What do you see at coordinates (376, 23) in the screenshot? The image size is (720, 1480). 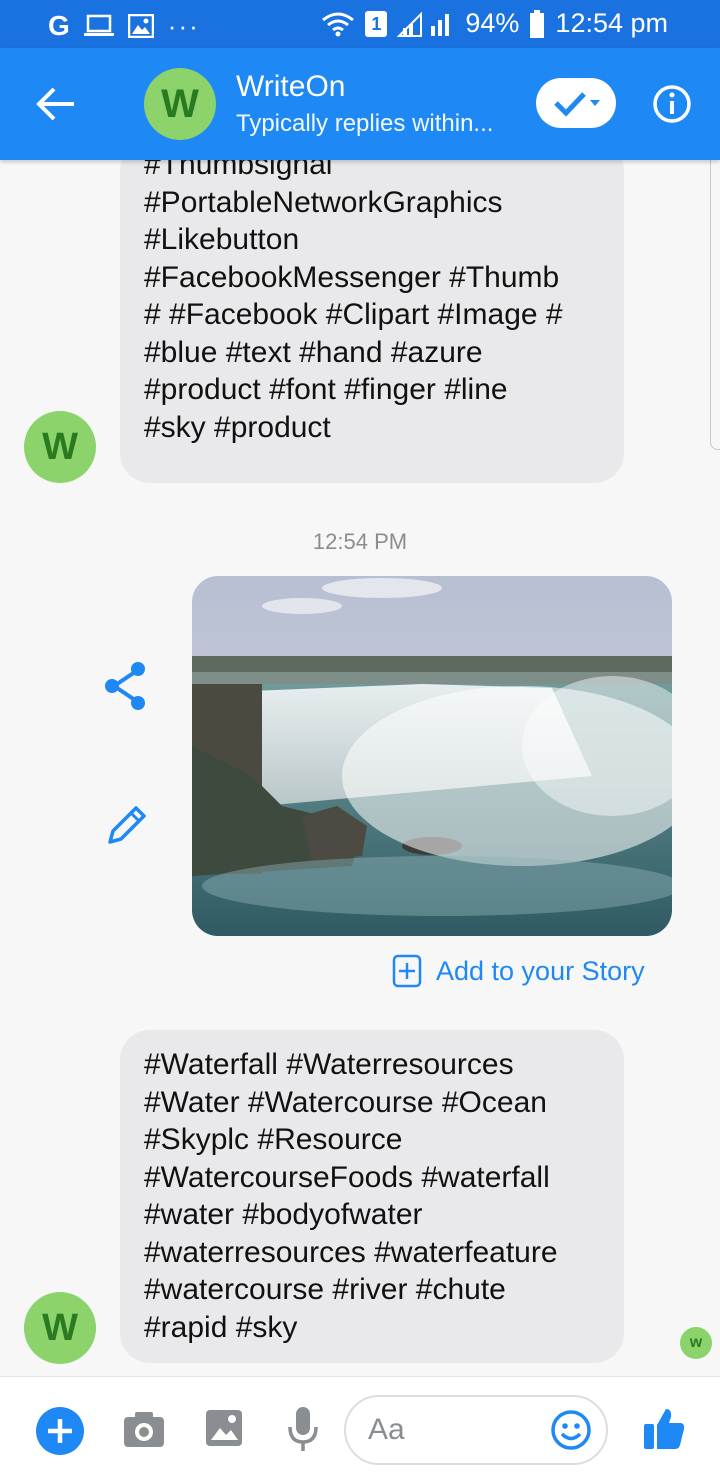 I see `sim-badge: 1` at bounding box center [376, 23].